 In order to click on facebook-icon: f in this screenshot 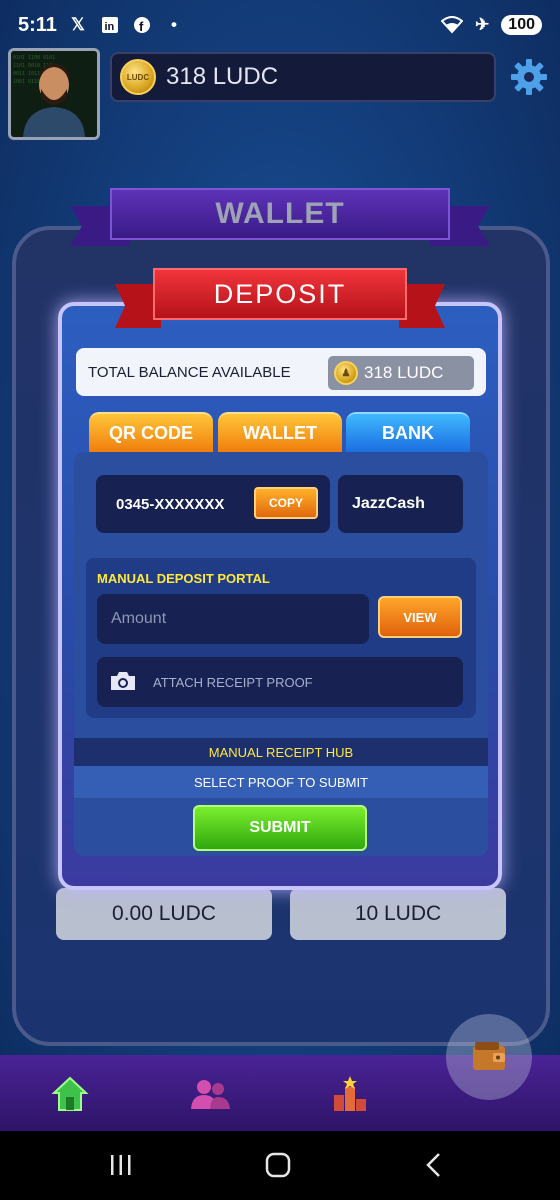, I will do `click(142, 25)`.